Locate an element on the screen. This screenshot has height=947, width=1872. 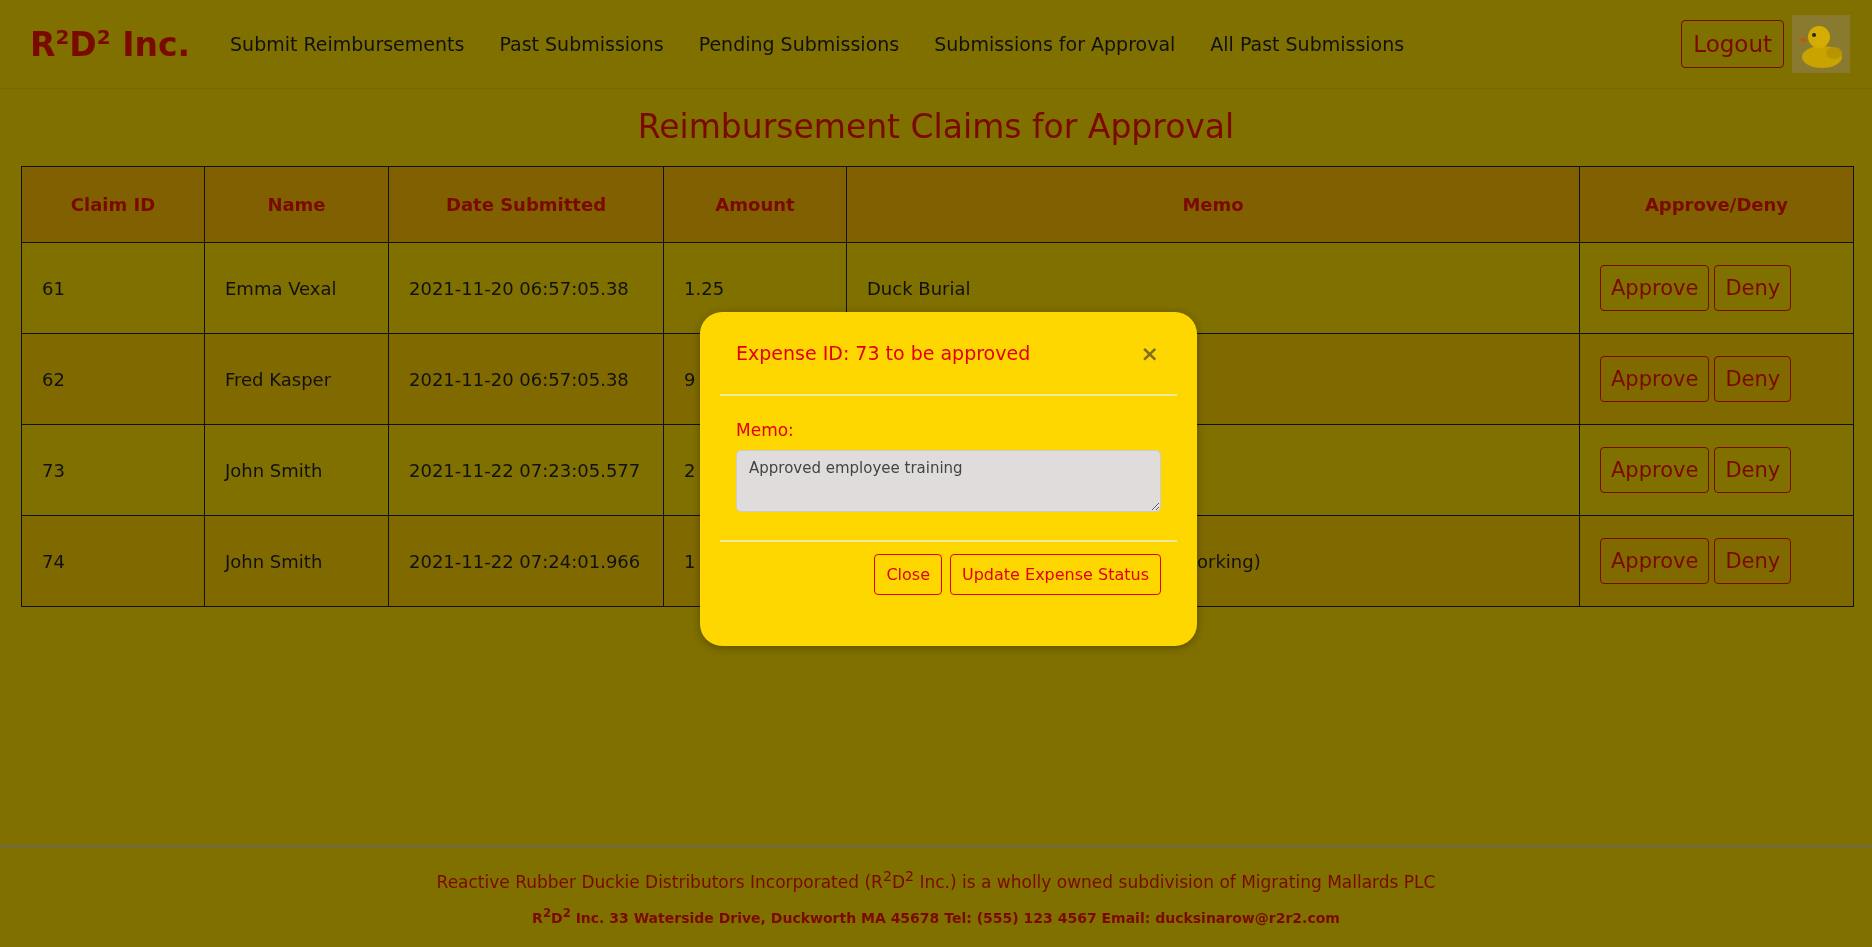
memo-cell: Duck Burial is located at coordinates (919, 288).